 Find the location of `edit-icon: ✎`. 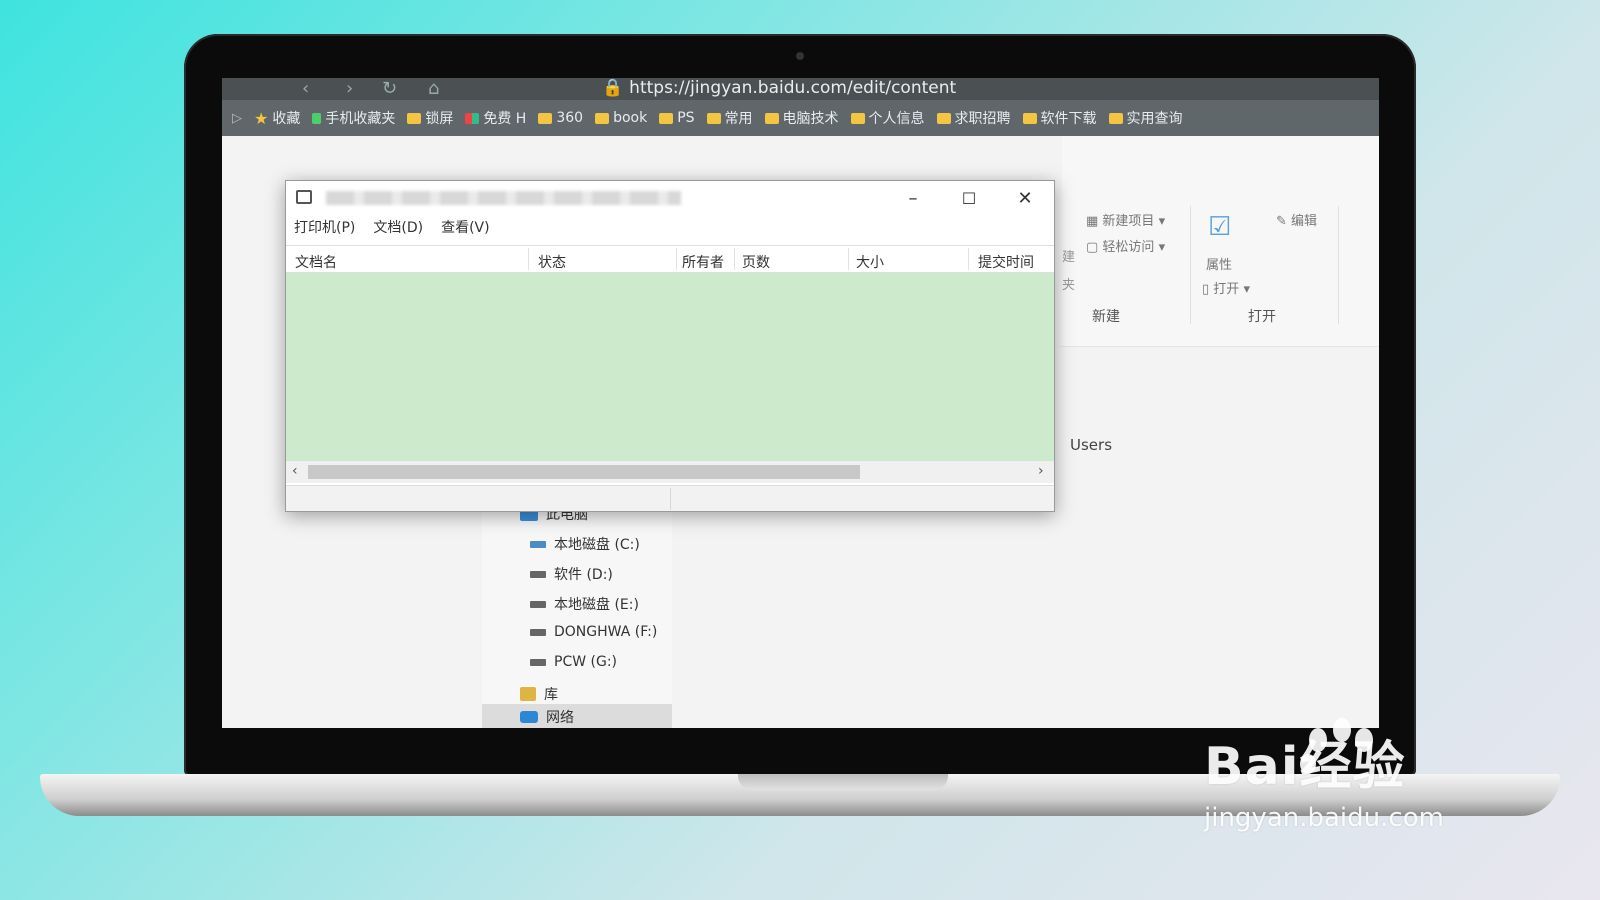

edit-icon: ✎ is located at coordinates (1284, 221).